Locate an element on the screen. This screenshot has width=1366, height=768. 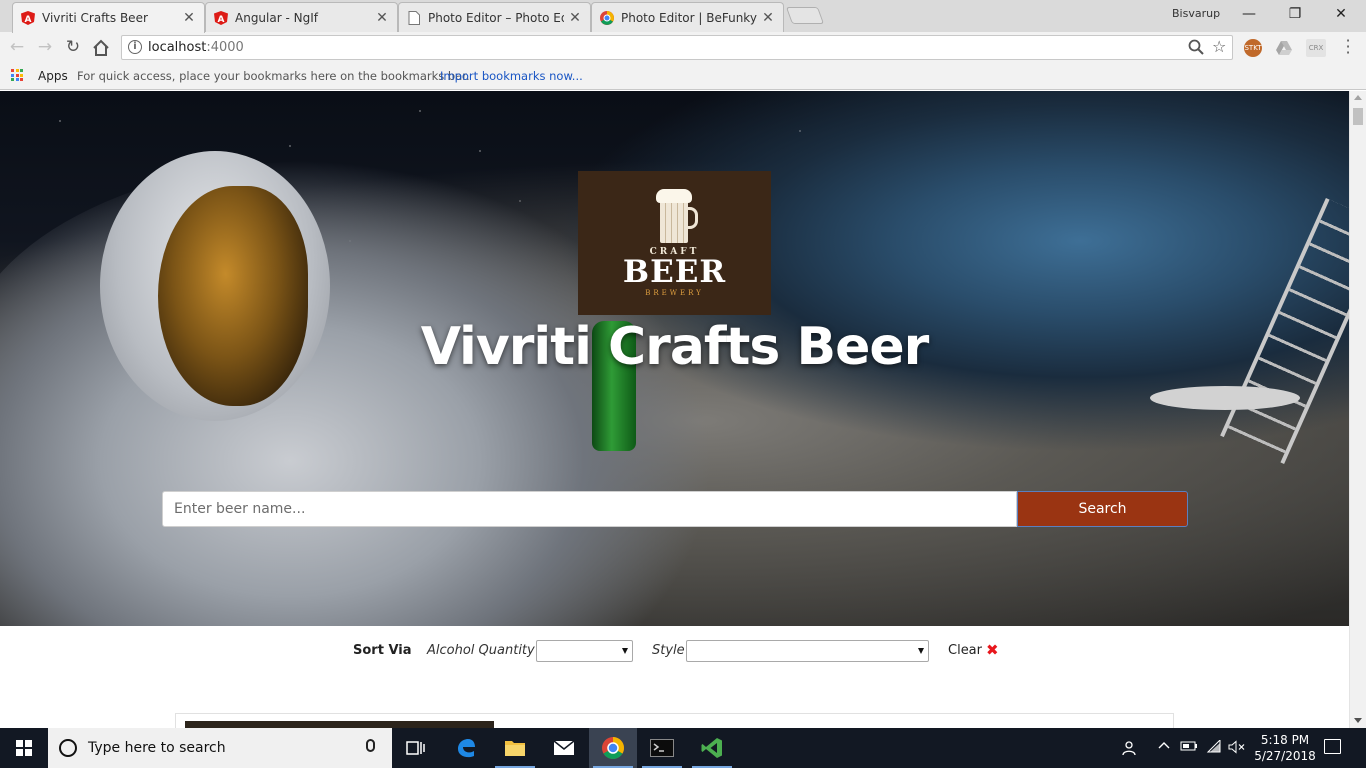
sort-via-label: Sort Via is located at coordinates (382, 650).